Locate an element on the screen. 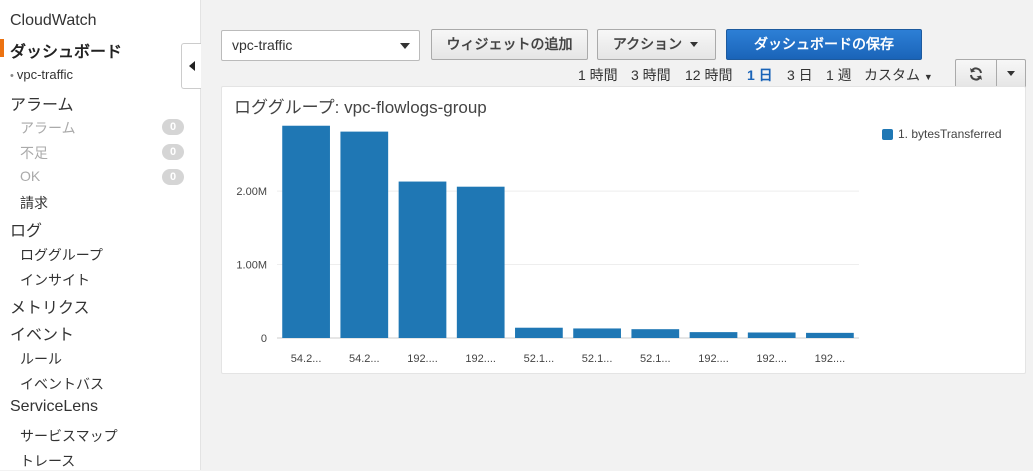 This screenshot has height=471, width=1033. sidebar-collapse-button is located at coordinates (191, 66).